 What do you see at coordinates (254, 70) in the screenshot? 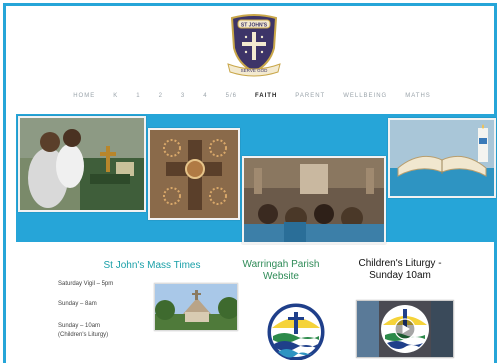
I see `crest-motto-text: SERVE GOD` at bounding box center [254, 70].